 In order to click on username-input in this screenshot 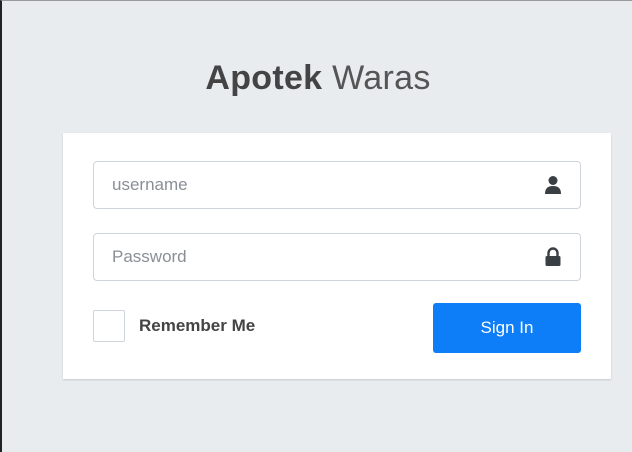, I will do `click(322, 185)`.